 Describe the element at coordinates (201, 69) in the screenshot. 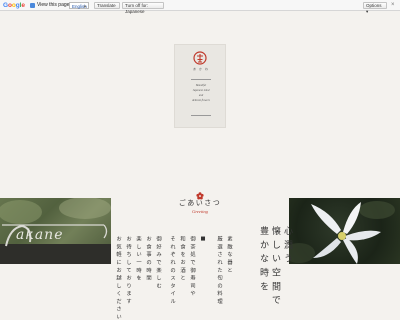

I see `brand-name: あ か ね` at that location.